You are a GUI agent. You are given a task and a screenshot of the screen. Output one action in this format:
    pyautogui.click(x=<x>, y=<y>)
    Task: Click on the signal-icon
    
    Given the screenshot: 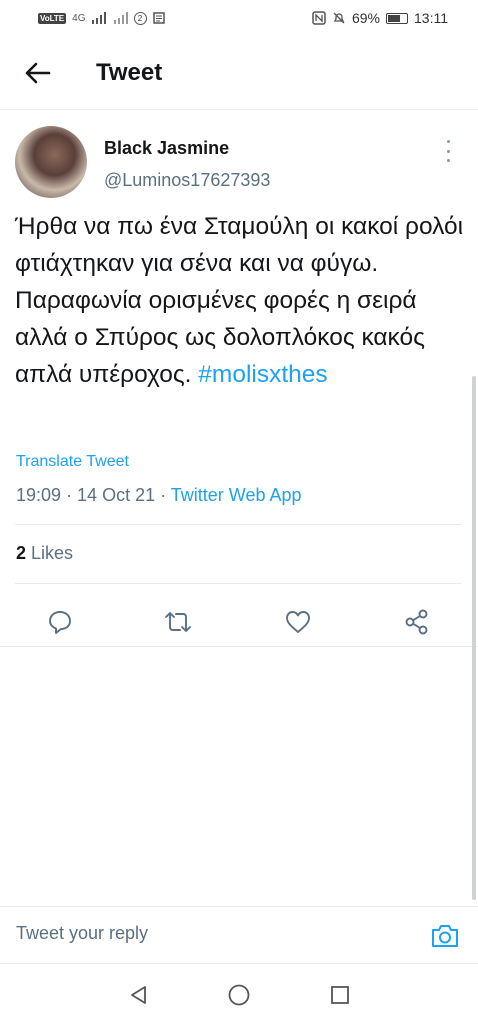 What is the action you would take?
    pyautogui.click(x=98, y=18)
    